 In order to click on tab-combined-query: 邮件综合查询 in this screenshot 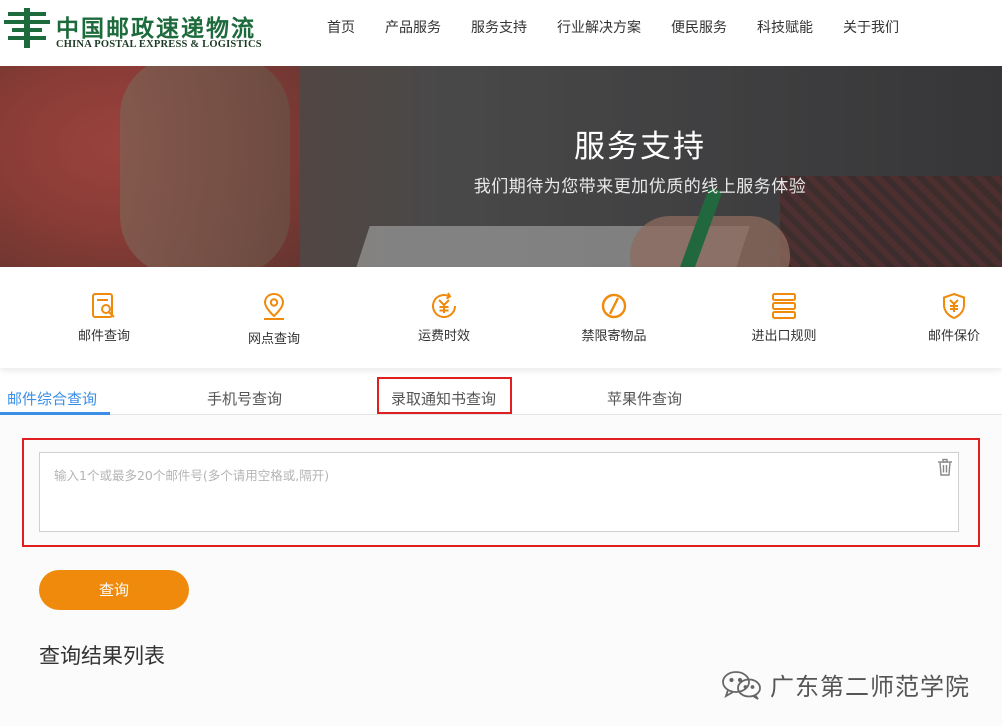, I will do `click(52, 398)`.